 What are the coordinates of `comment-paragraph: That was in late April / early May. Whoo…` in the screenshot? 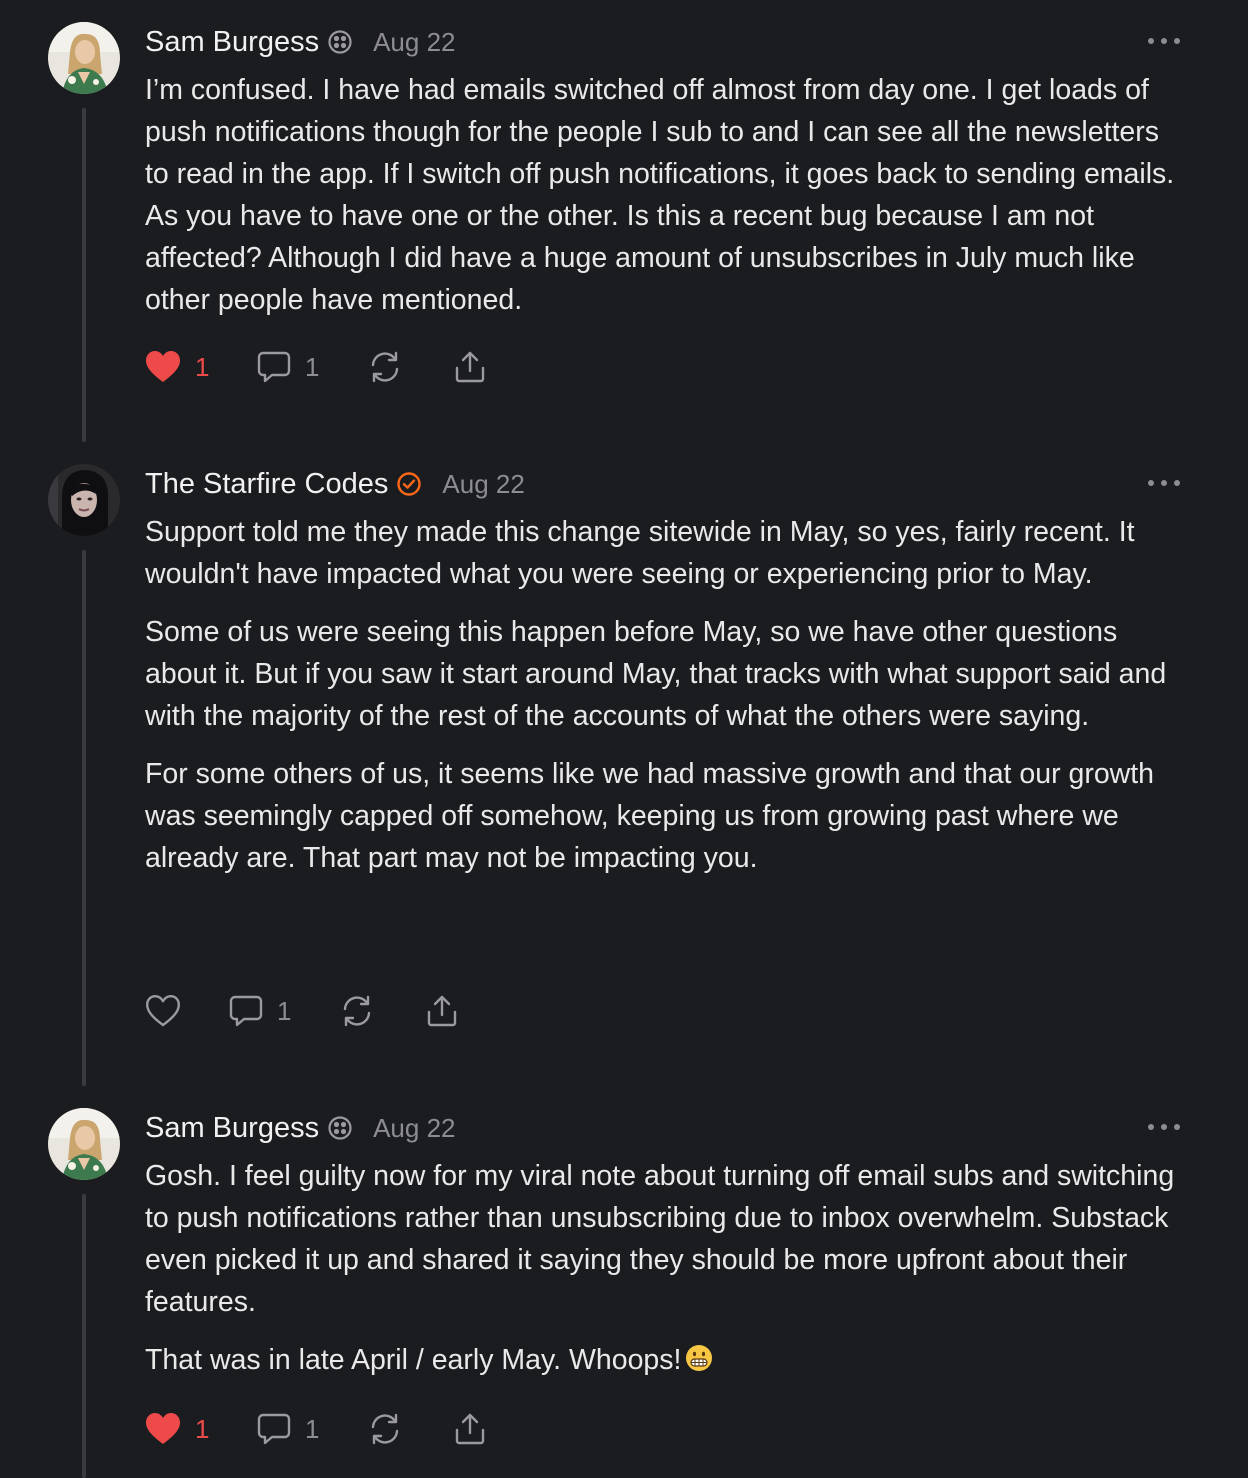 It's located at (665, 1360).